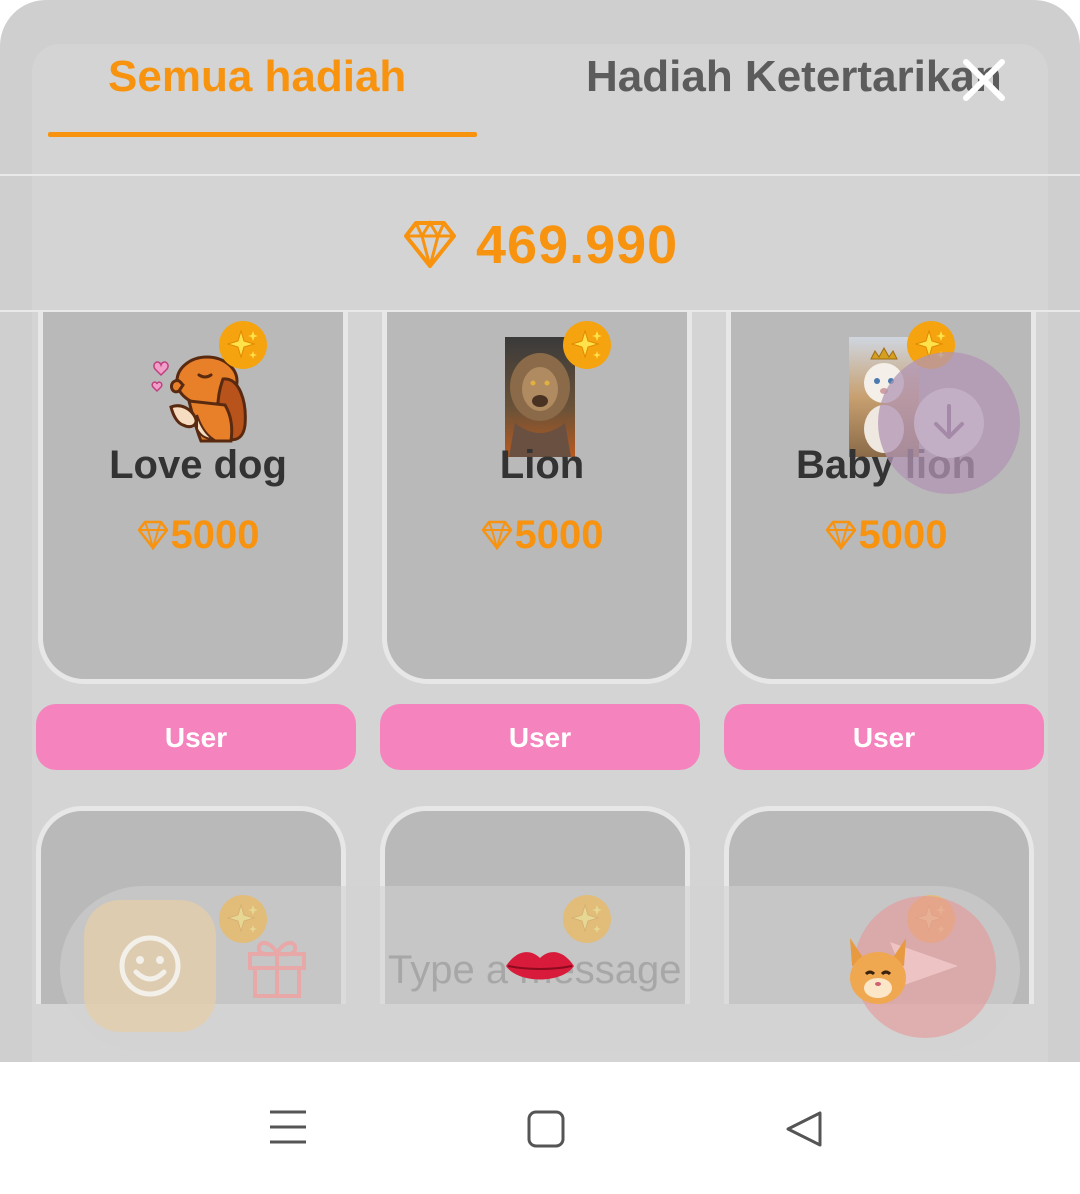 This screenshot has width=1080, height=1194. I want to click on back-icon, so click(804, 1129).